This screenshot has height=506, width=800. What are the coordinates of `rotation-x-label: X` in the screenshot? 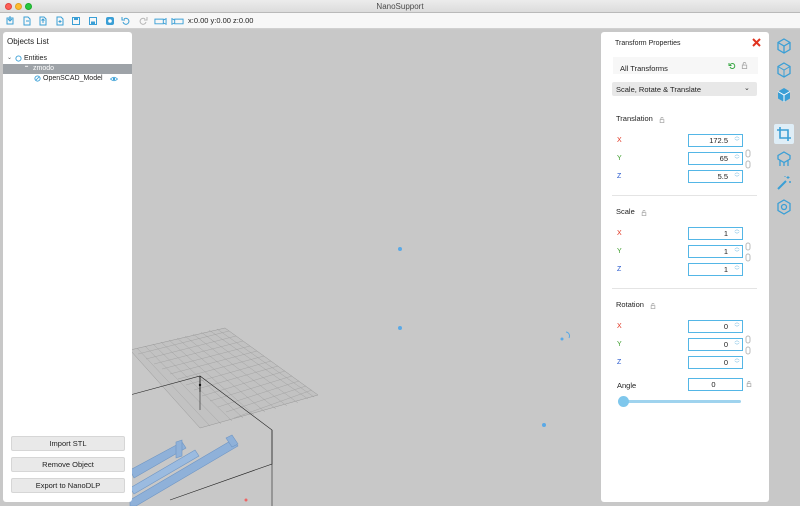 It's located at (619, 326).